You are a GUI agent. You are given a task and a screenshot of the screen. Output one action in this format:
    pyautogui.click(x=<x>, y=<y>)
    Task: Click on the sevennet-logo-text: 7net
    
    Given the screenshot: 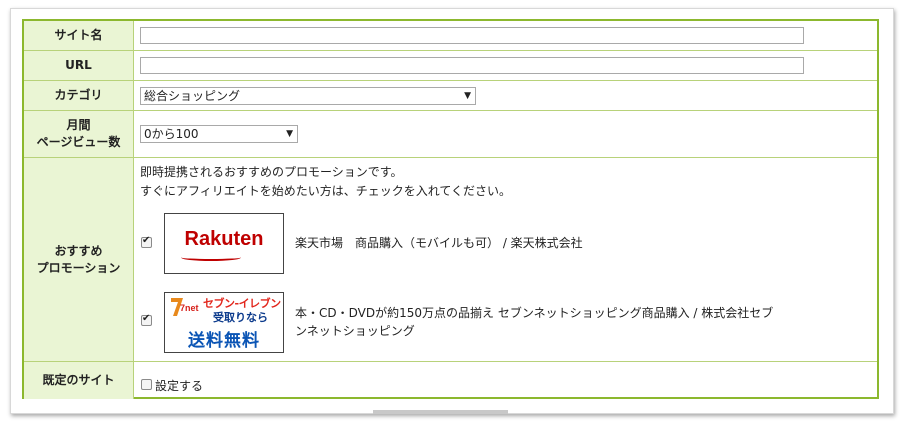 What is the action you would take?
    pyautogui.click(x=189, y=308)
    